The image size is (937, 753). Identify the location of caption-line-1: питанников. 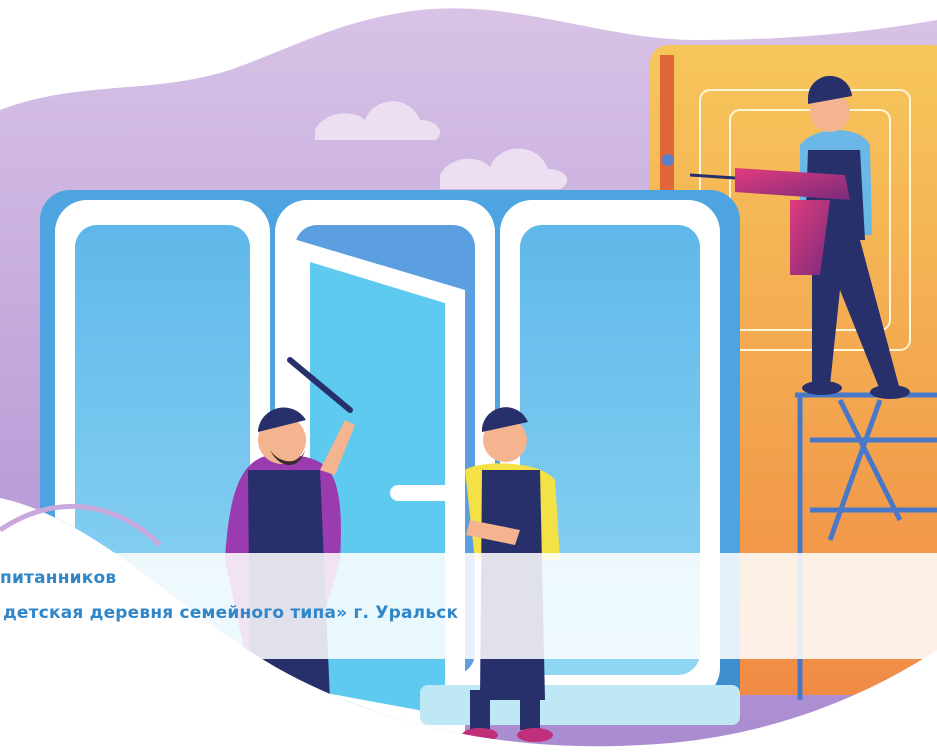
(58, 578).